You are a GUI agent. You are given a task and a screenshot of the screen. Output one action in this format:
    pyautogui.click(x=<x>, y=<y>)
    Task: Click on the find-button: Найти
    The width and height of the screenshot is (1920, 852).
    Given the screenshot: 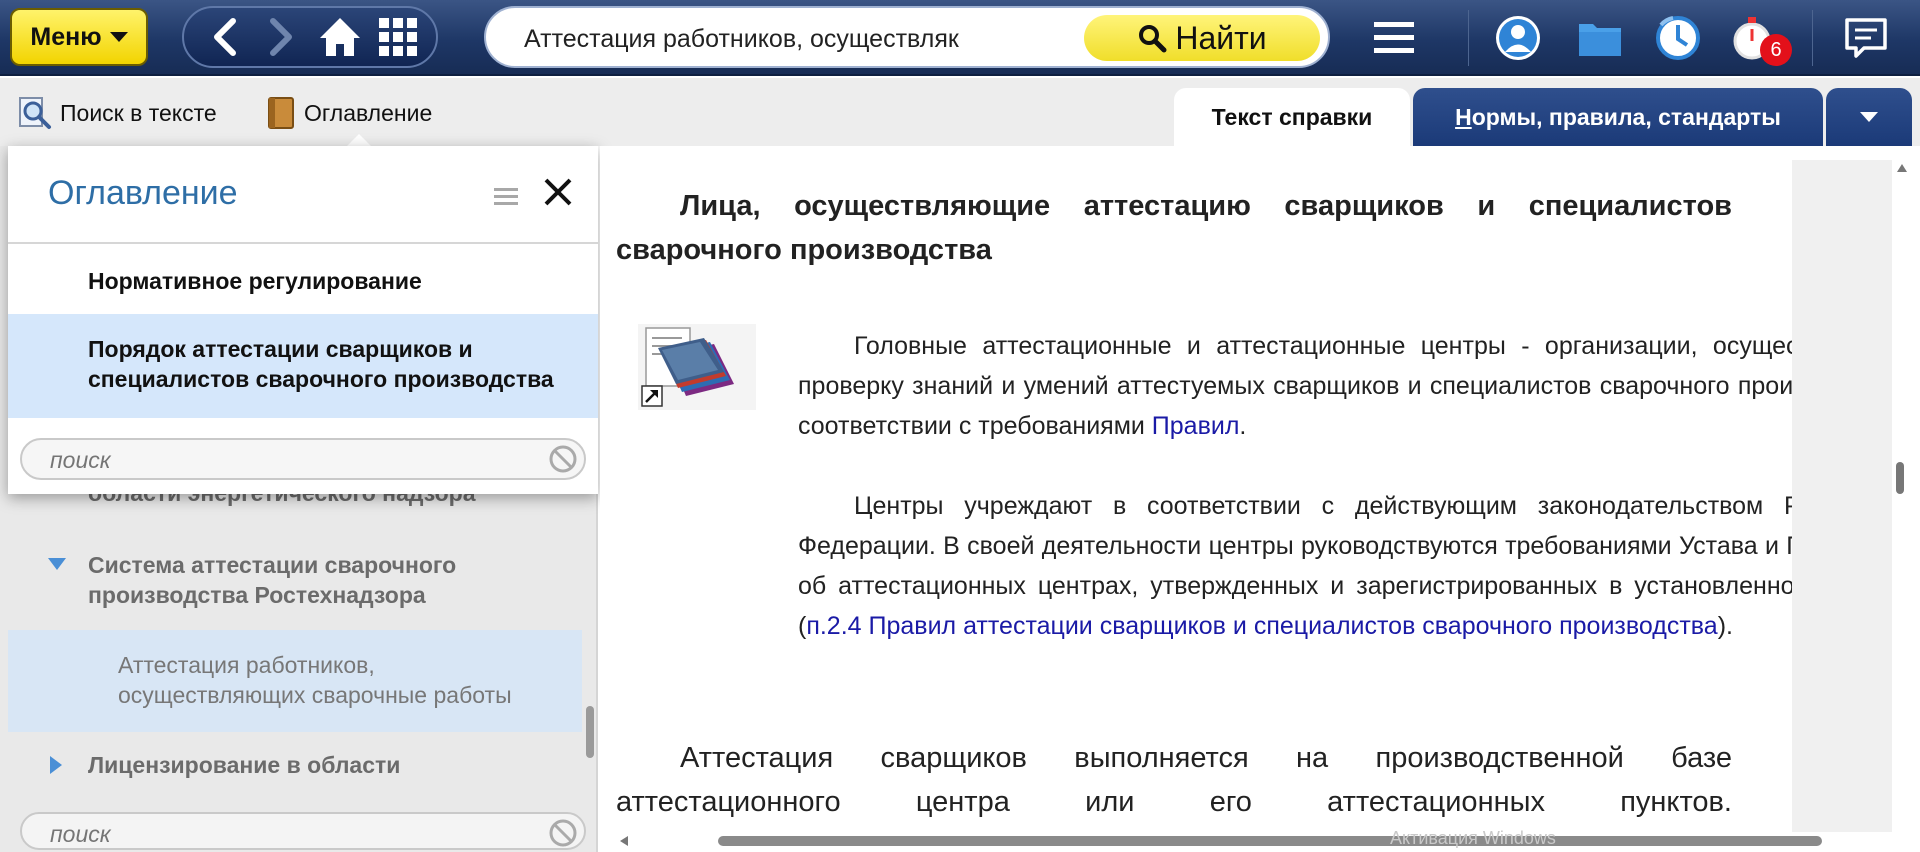 What is the action you would take?
    pyautogui.click(x=1202, y=38)
    